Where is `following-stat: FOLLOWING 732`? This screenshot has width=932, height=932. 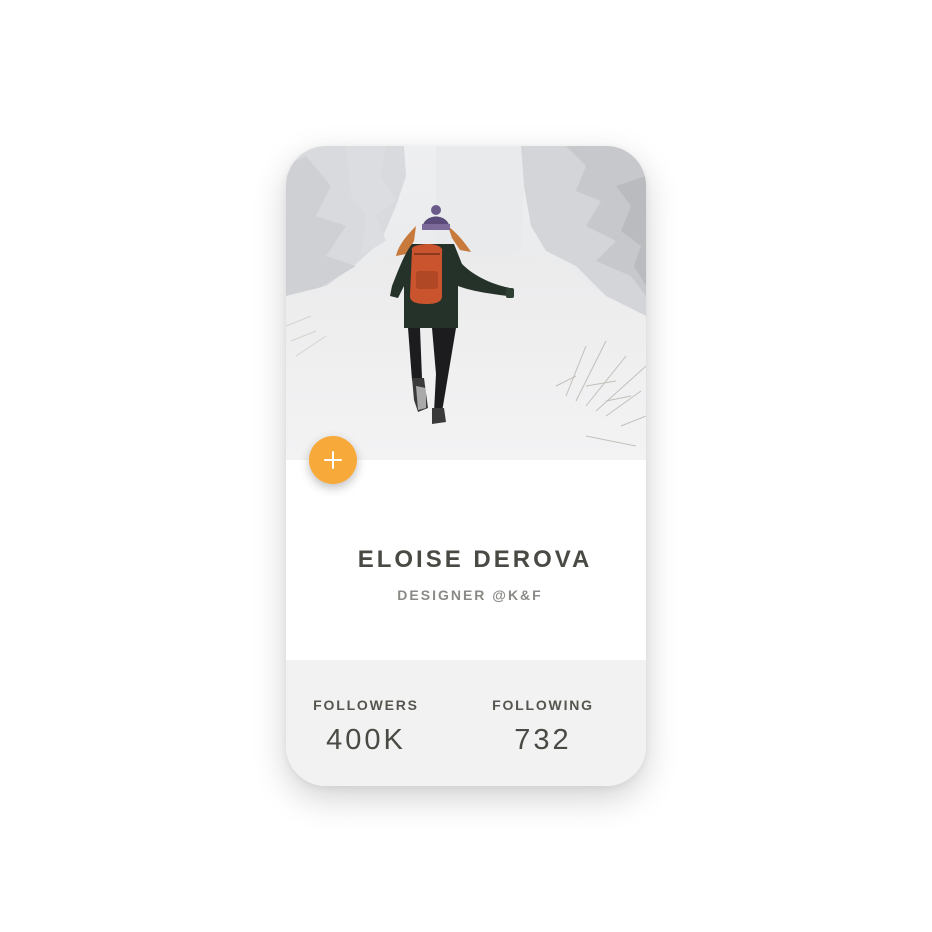
following-stat: FOLLOWING 732 is located at coordinates (543, 727).